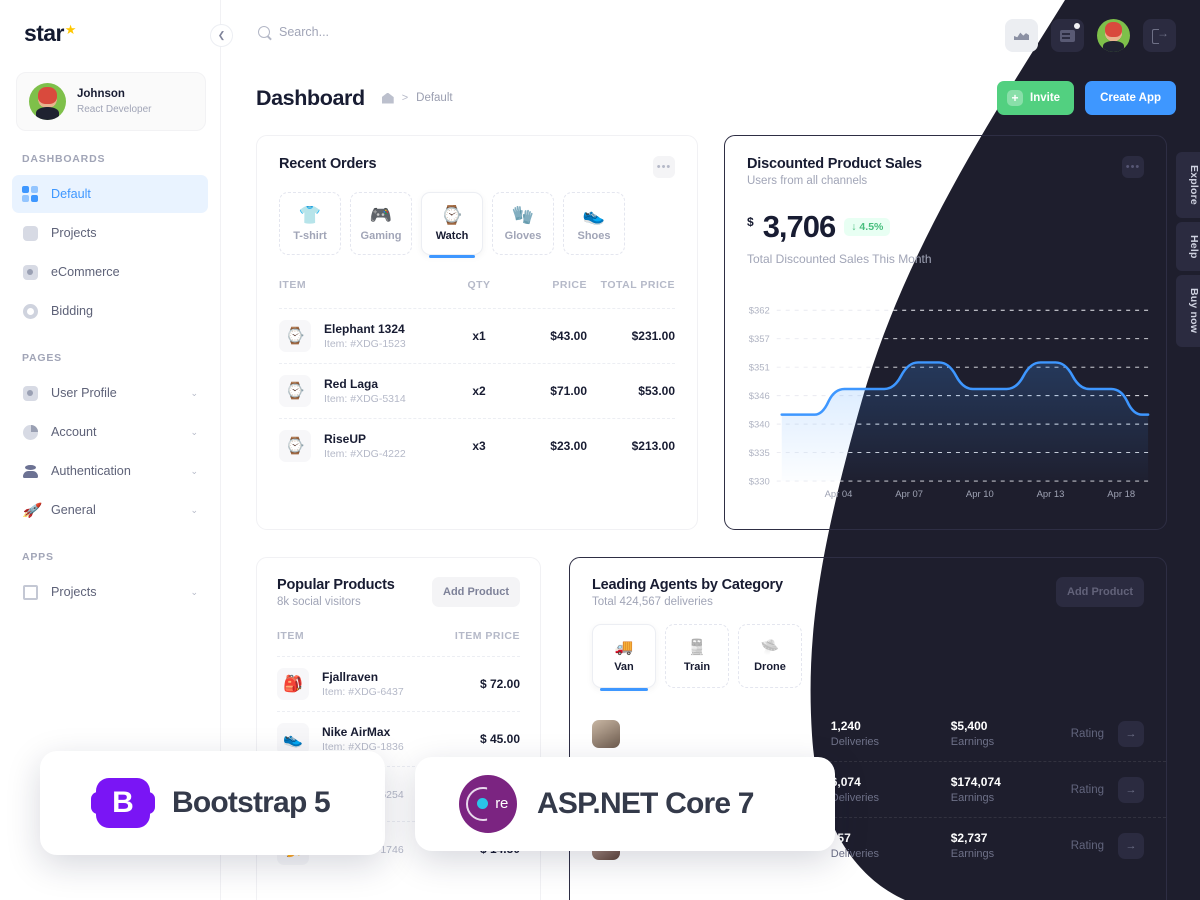  Describe the element at coordinates (293, 684) in the screenshot. I see `product-thumb: 🎒` at that location.